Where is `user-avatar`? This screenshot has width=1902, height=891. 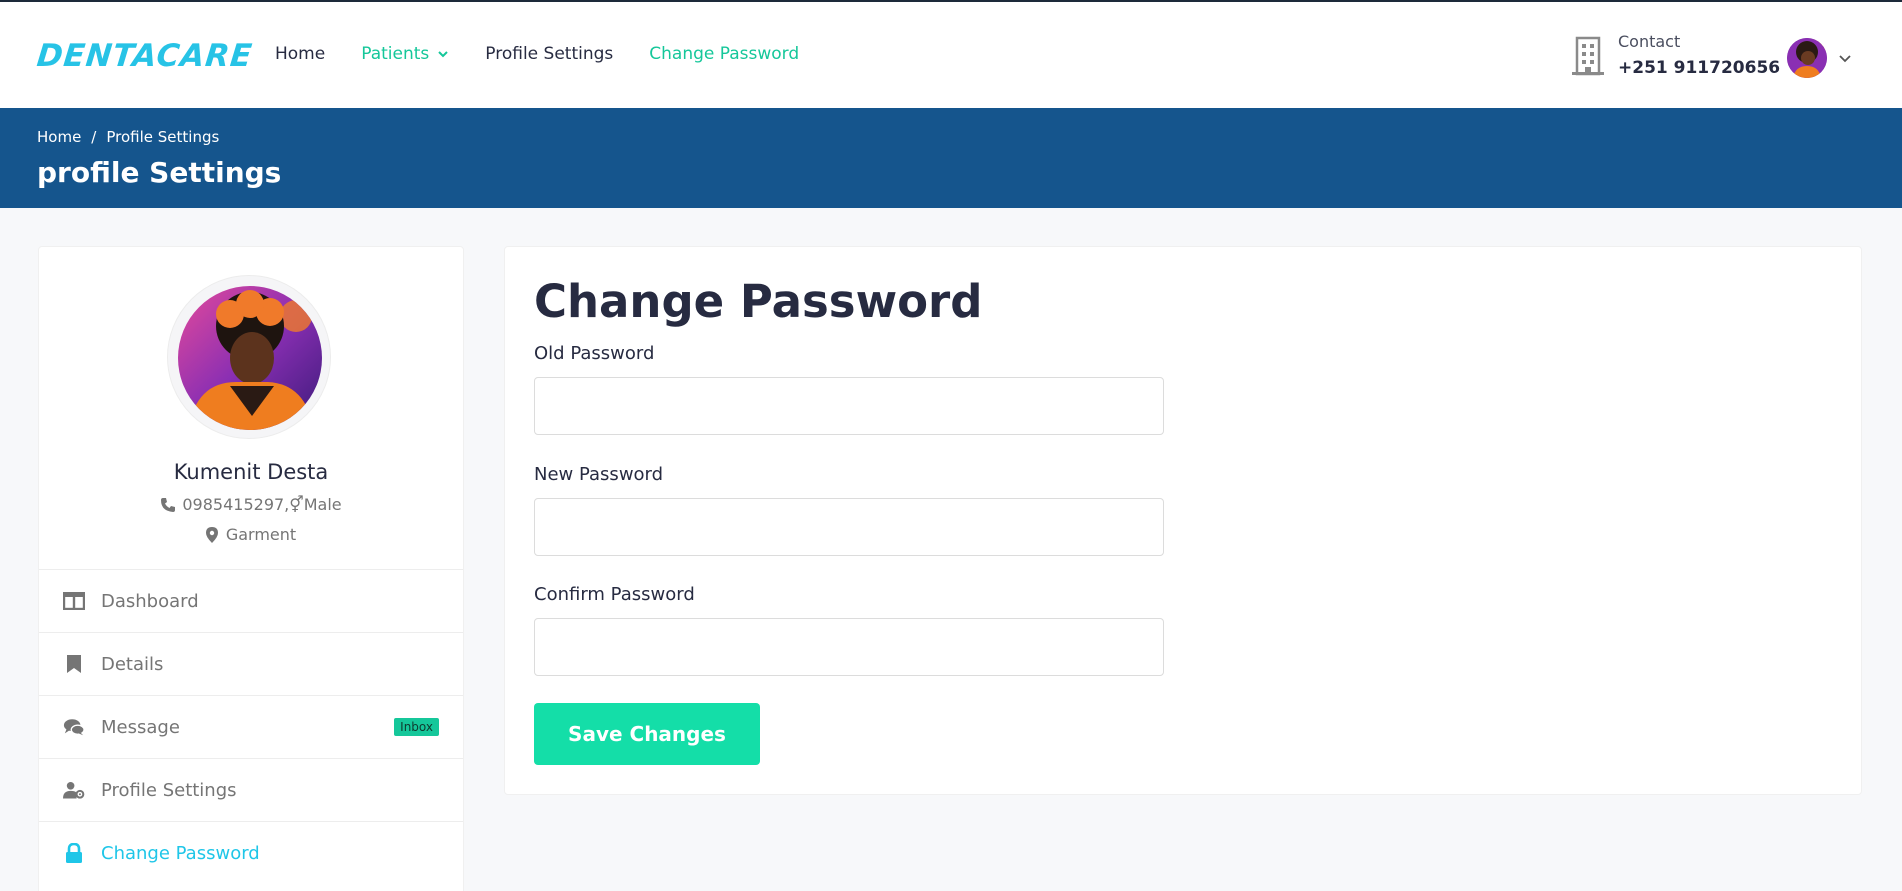 user-avatar is located at coordinates (1807, 58).